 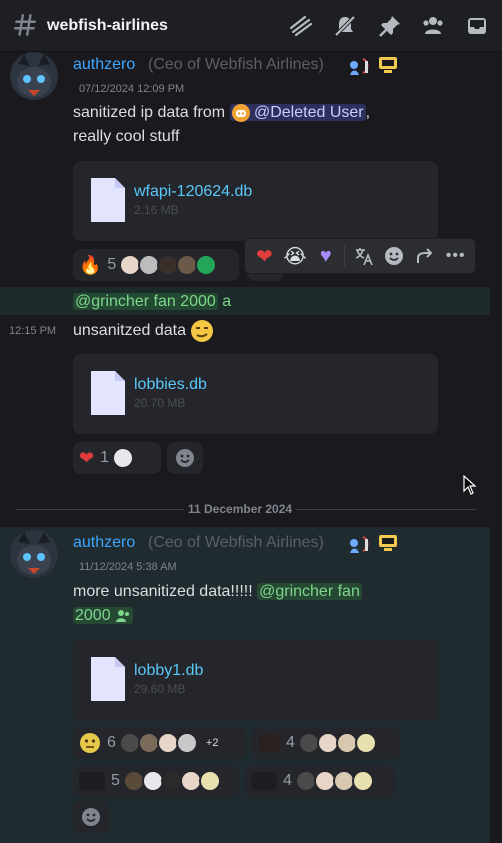 I want to click on mute-icon, so click(x=345, y=26).